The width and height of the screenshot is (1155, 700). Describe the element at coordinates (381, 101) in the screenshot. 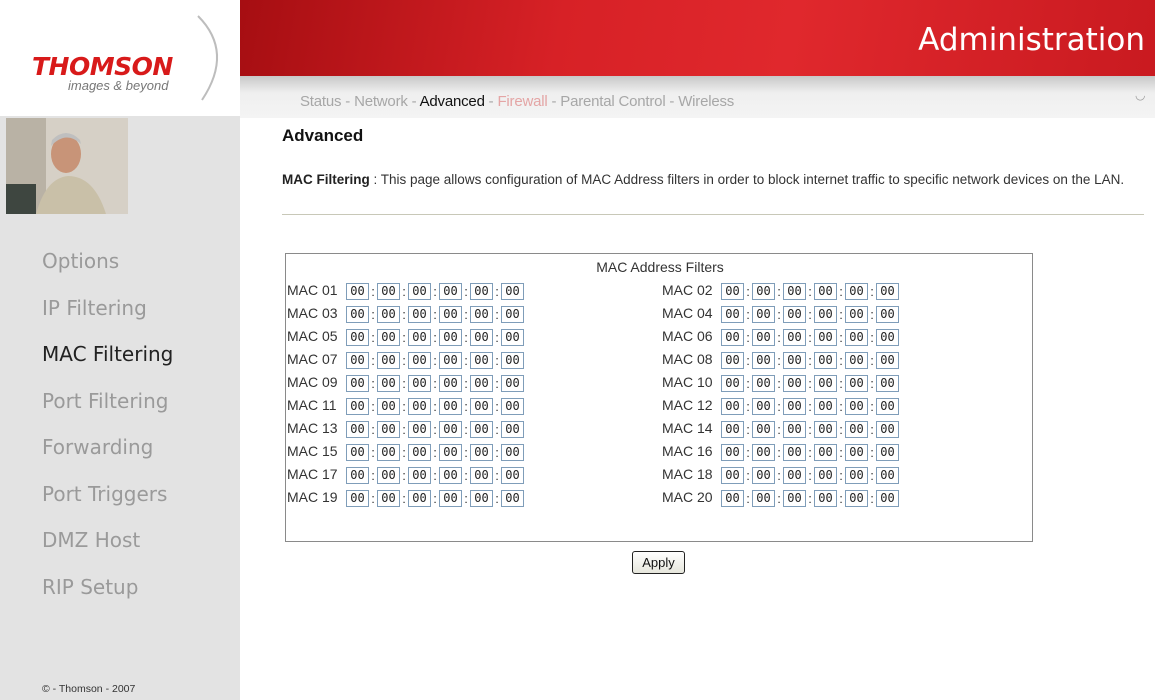

I see `topnav-network: Network` at that location.